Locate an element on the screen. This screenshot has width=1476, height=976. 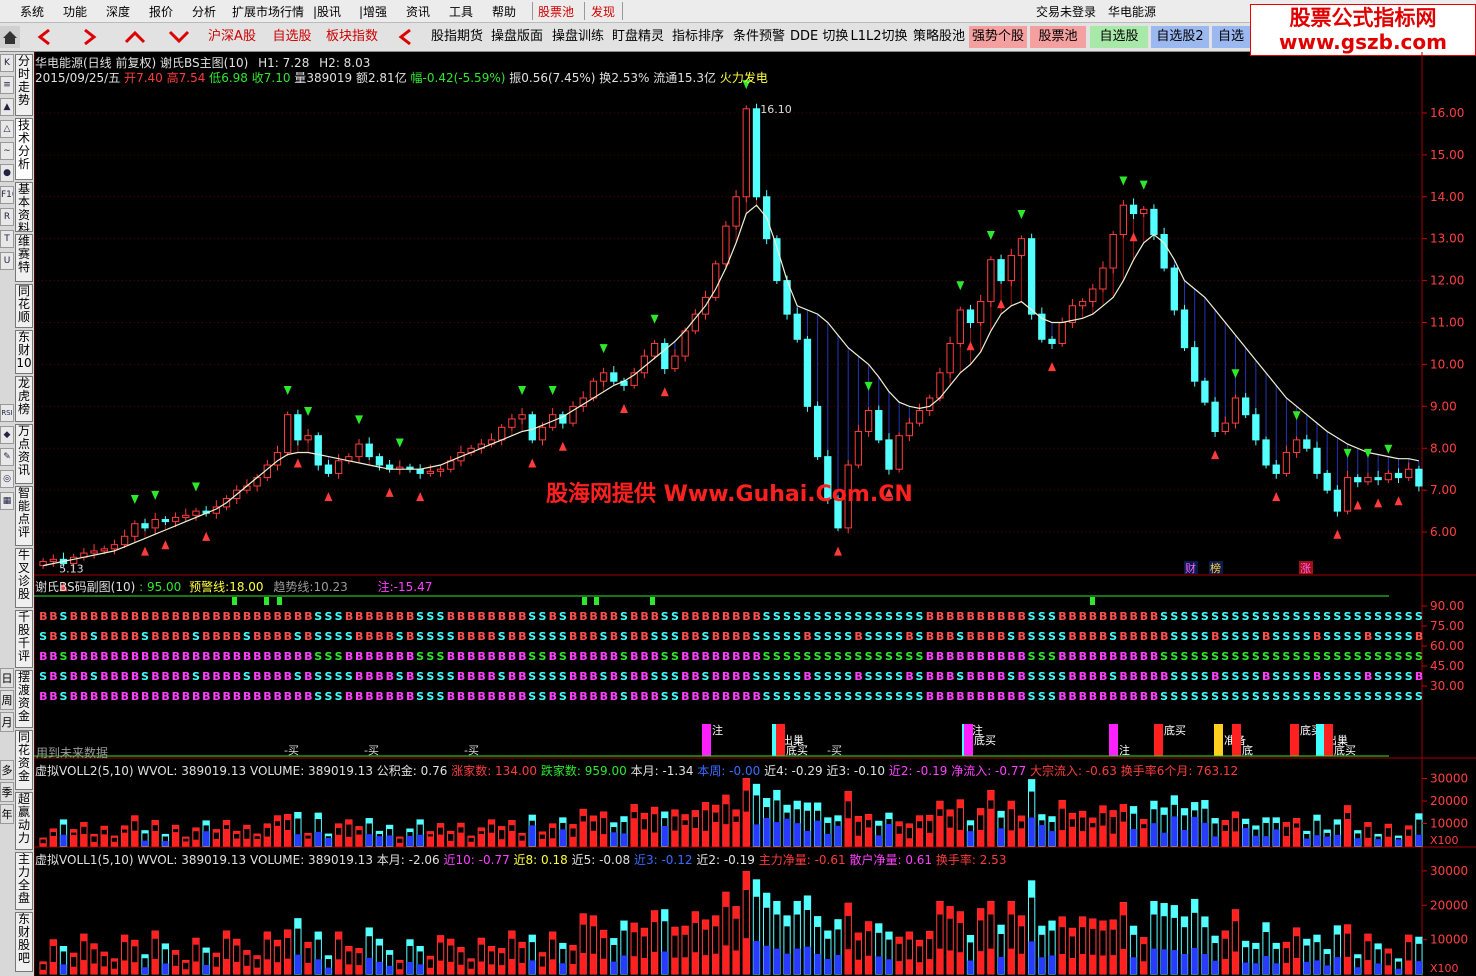
menu-info: 资讯 is located at coordinates (418, 11).